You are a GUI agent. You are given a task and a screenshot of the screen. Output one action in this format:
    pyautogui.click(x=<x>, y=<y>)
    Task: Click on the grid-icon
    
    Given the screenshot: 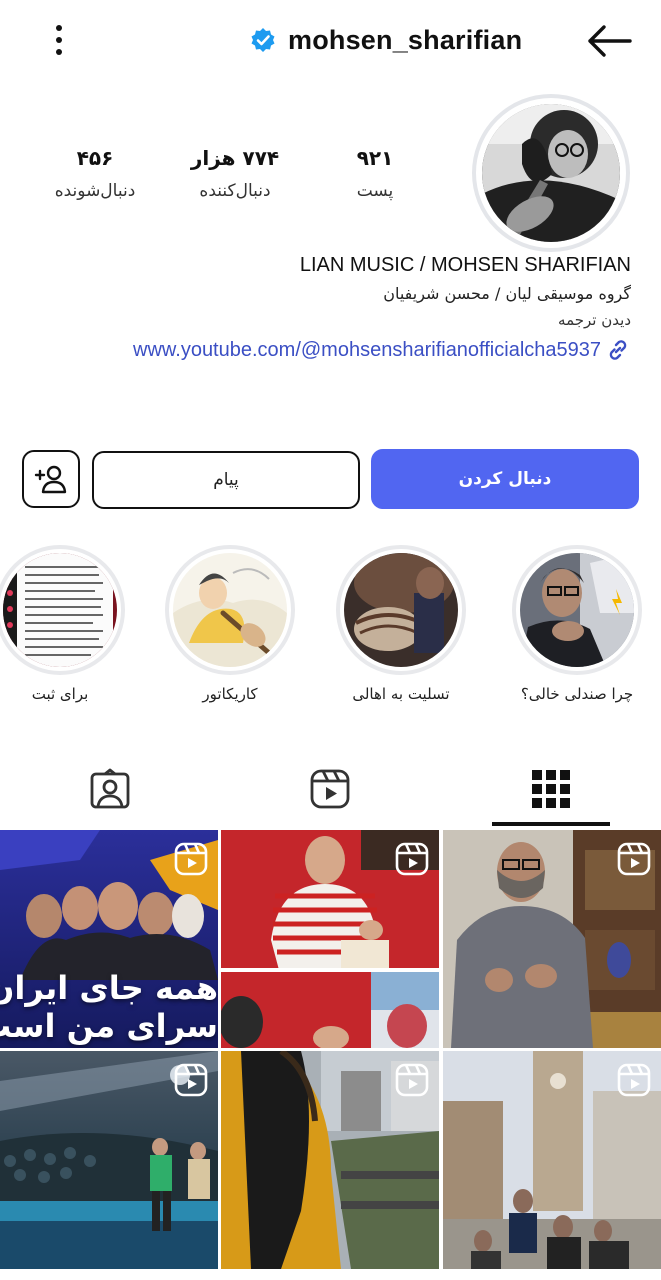 What is the action you would take?
    pyautogui.click(x=551, y=789)
    